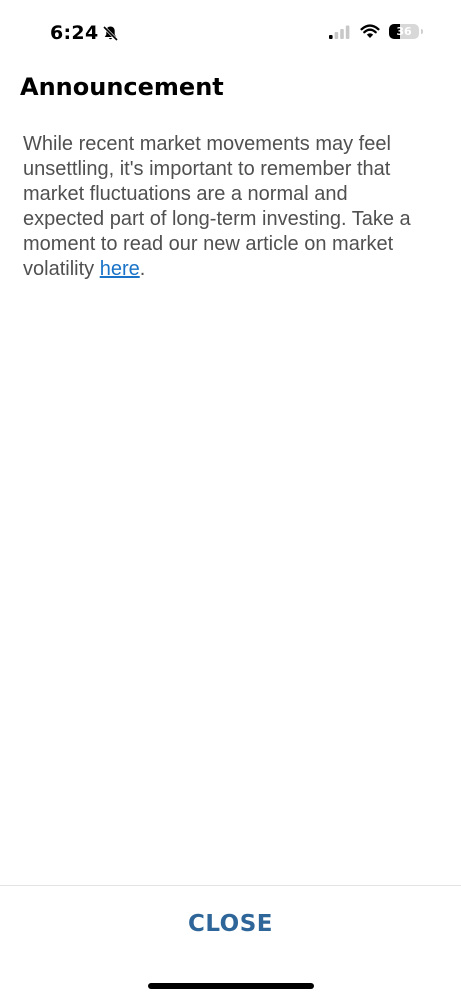 Image resolution: width=461 pixels, height=1000 pixels. I want to click on battery-percent: 36, so click(404, 31).